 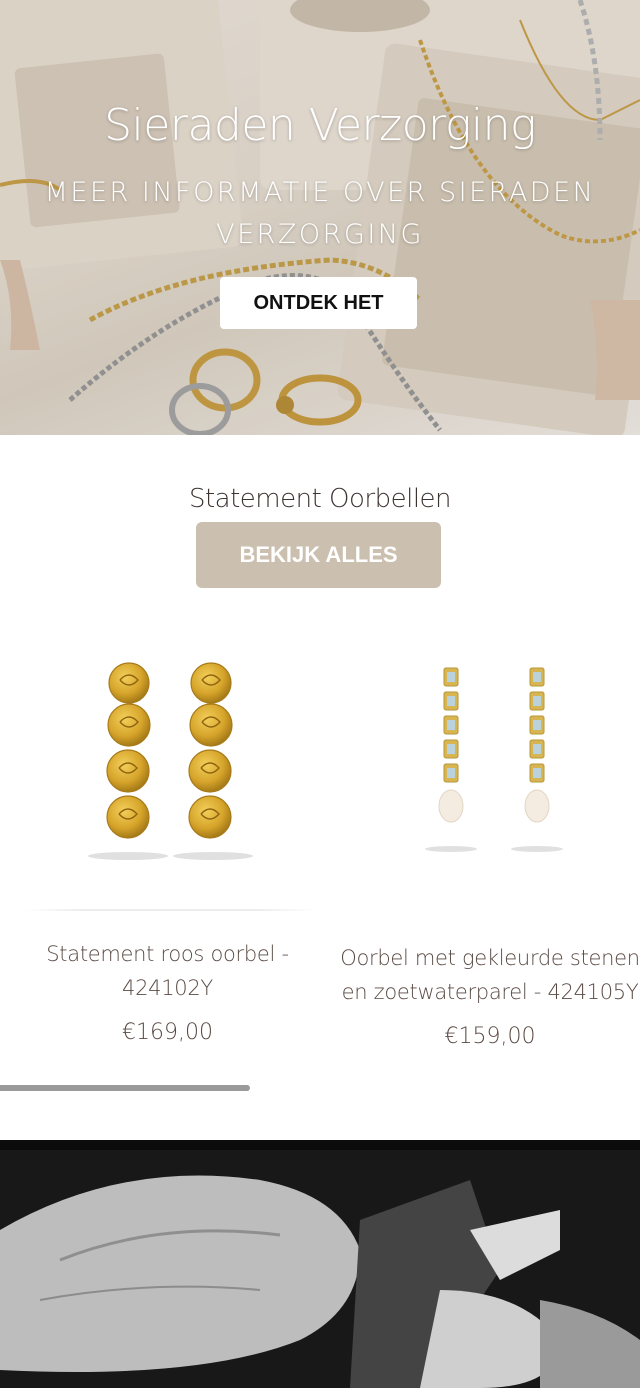 What do you see at coordinates (320, 125) in the screenshot?
I see `hero-title: Sieraden Verzorging` at bounding box center [320, 125].